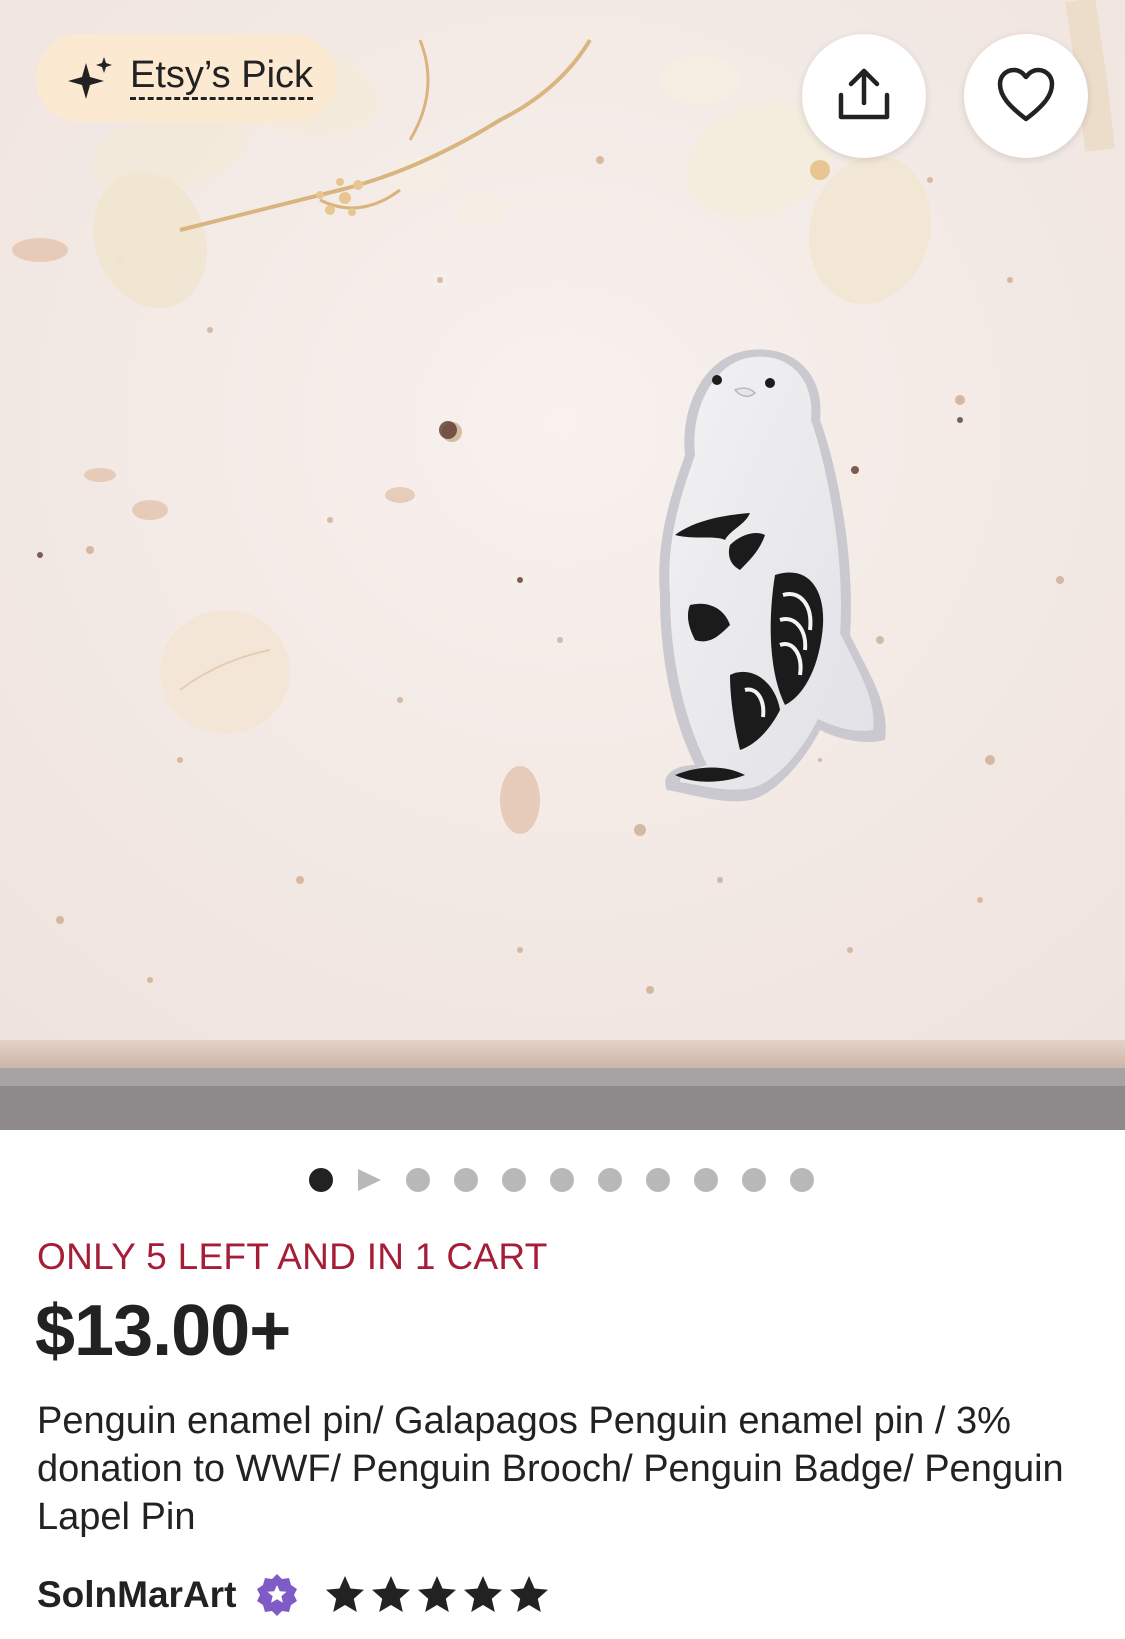 Image resolution: width=1125 pixels, height=1639 pixels. I want to click on listing-price: $13.00+, so click(163, 1331).